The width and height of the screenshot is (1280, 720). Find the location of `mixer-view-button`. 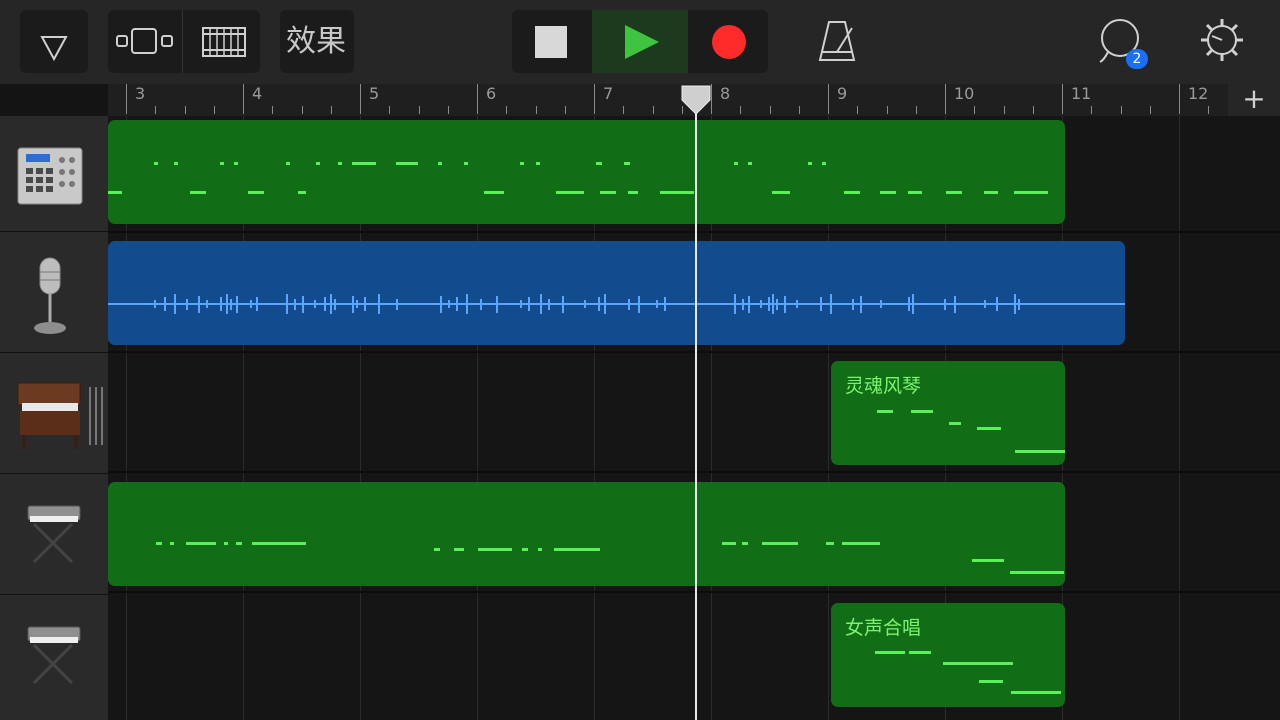

mixer-view-button is located at coordinates (221, 41).